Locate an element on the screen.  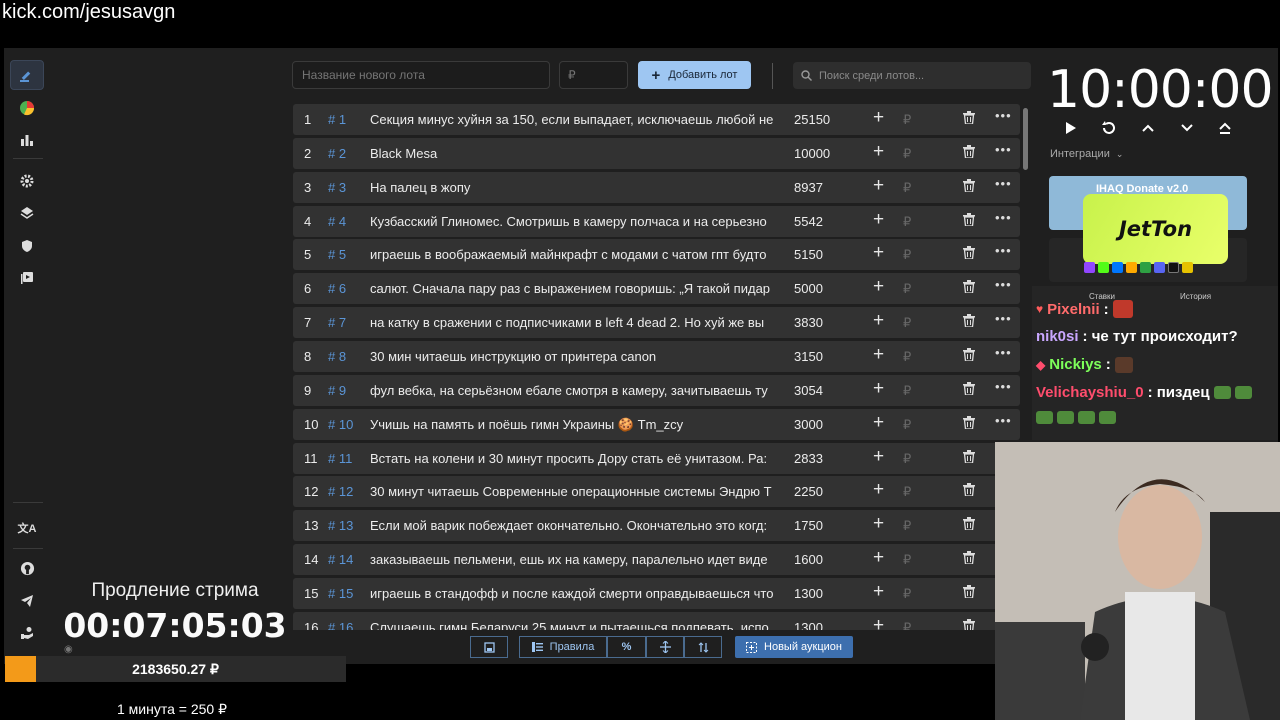
lot-row: 3 # 3 На палец в жопу 8937 + ₽ ••• is located at coordinates (656, 187).